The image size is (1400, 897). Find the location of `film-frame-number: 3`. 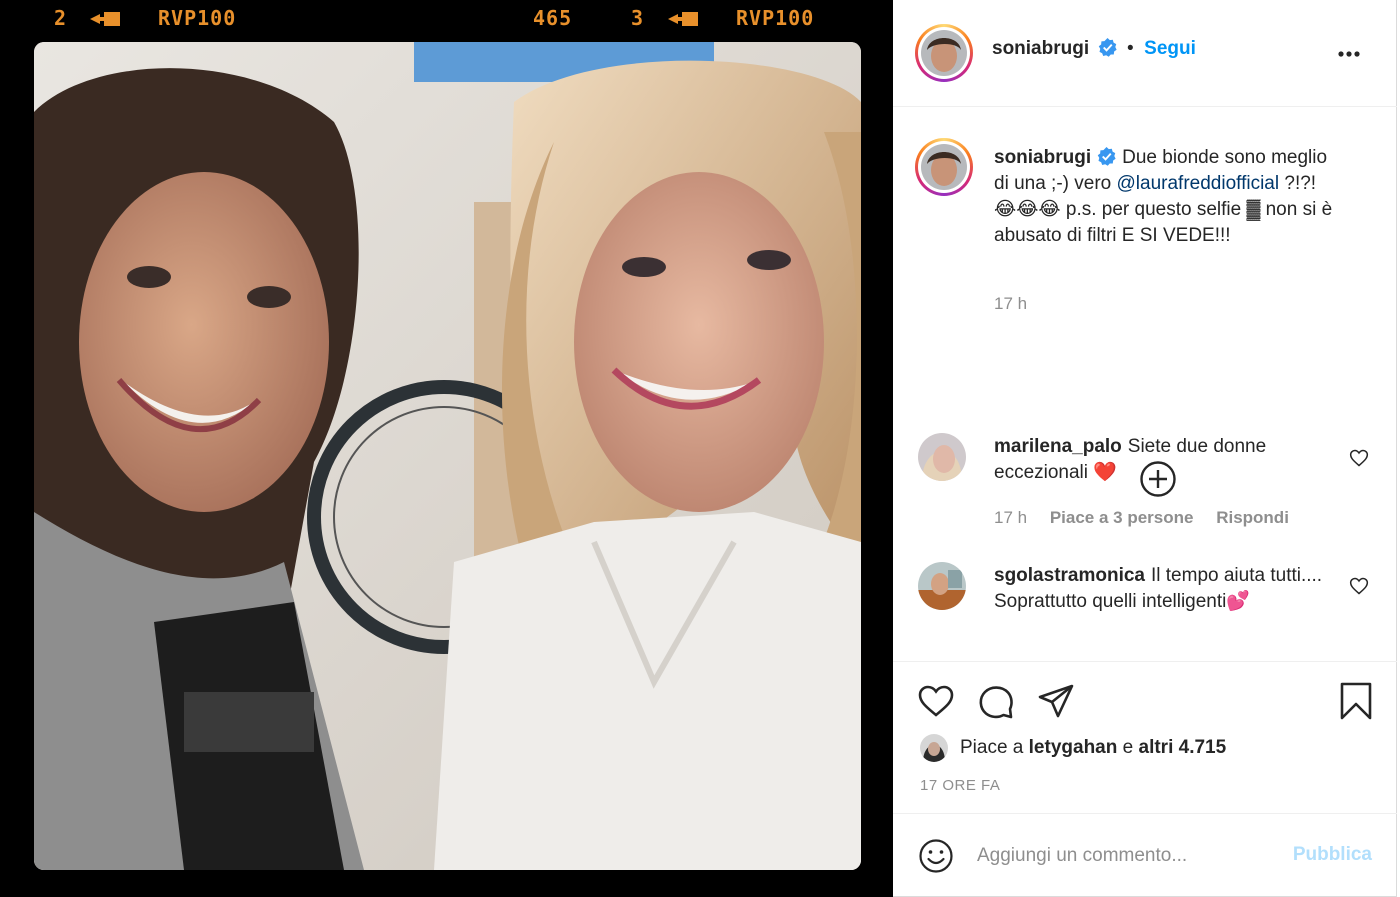

film-frame-number: 3 is located at coordinates (638, 18).